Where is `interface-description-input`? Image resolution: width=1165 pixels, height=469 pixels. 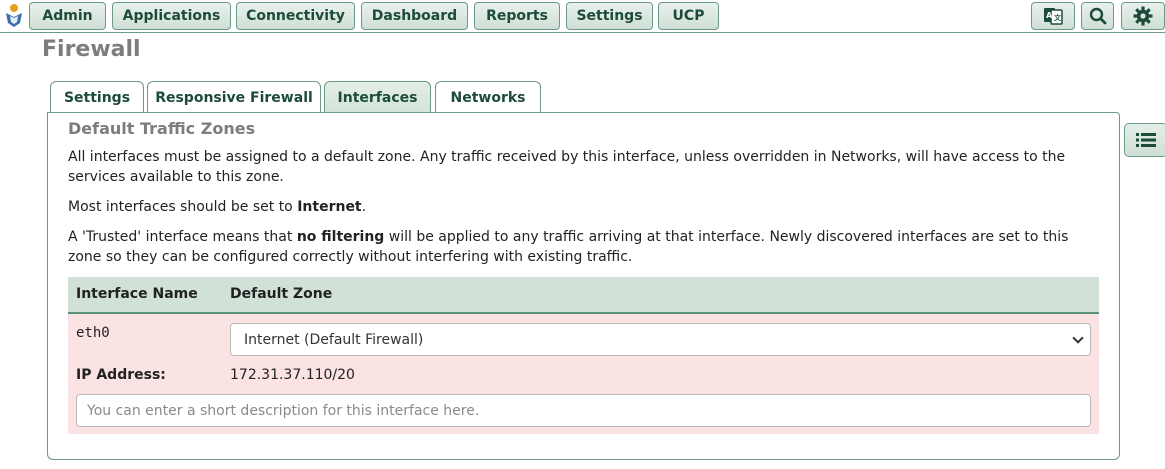
interface-description-input is located at coordinates (583, 410).